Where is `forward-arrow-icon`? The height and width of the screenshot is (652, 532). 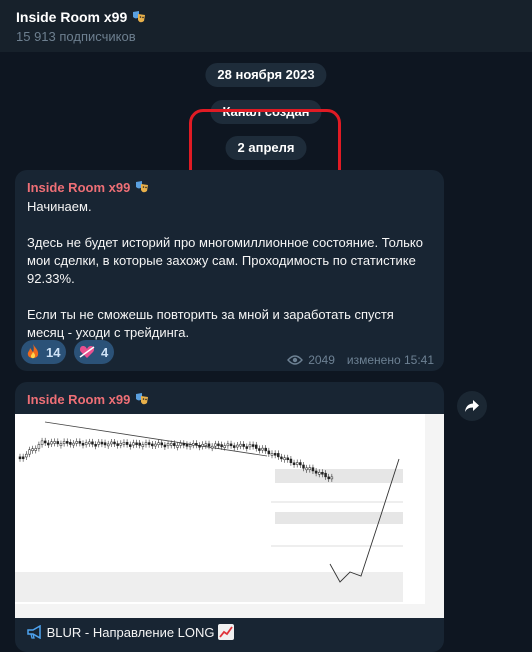
forward-arrow-icon is located at coordinates (472, 406).